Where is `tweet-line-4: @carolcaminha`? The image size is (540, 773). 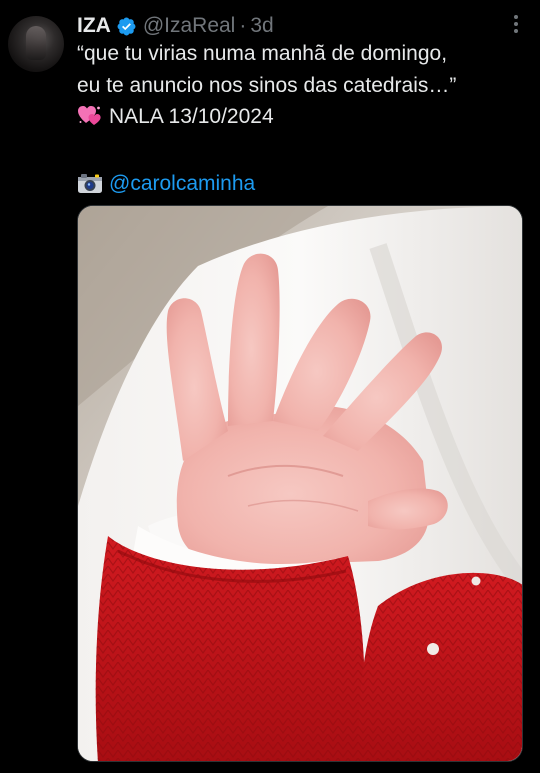
tweet-line-4: @carolcaminha is located at coordinates (302, 186).